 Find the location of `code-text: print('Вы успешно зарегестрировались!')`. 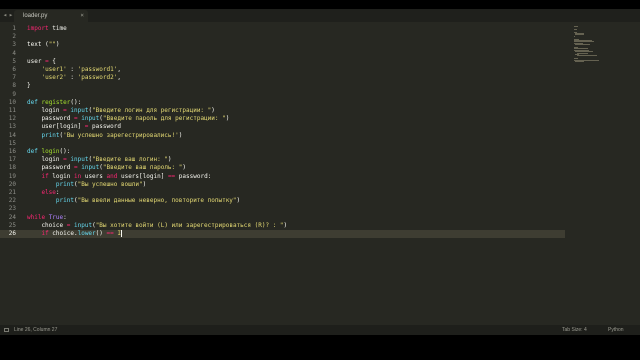

code-text: print('Вы успешно зарегестрировались!') is located at coordinates (104, 136).